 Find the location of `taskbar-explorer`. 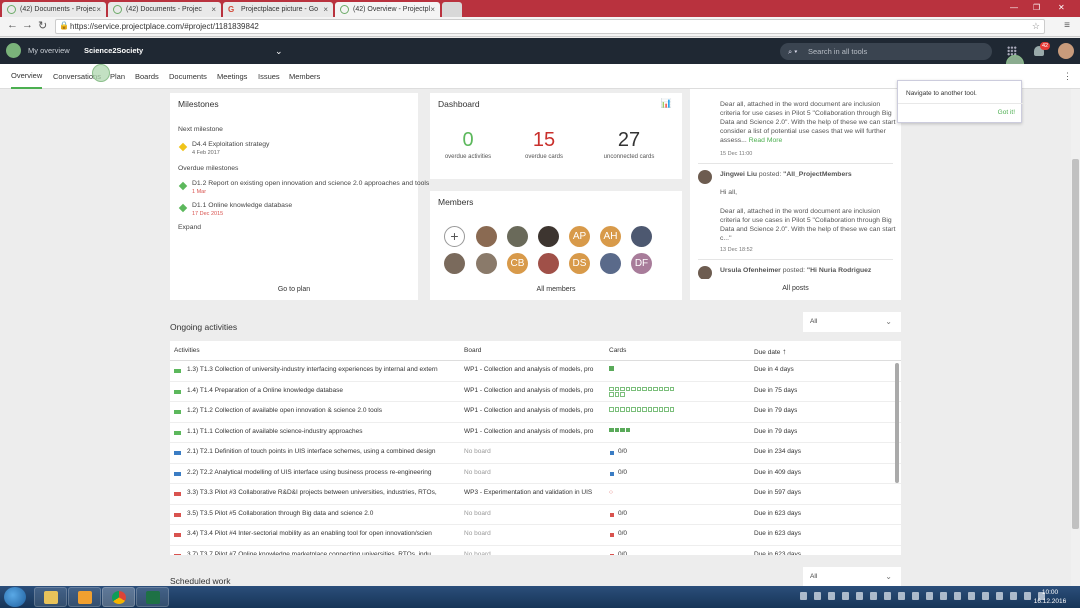

taskbar-explorer is located at coordinates (50, 597).